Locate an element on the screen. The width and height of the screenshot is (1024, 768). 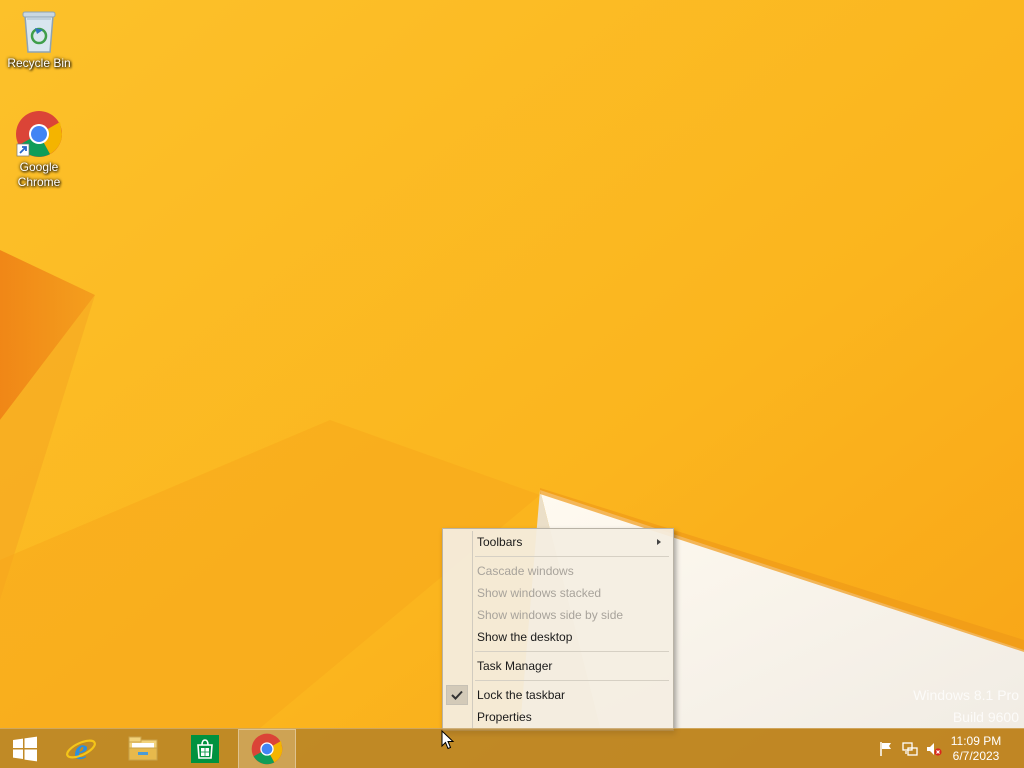
network-icon is located at coordinates (910, 749).